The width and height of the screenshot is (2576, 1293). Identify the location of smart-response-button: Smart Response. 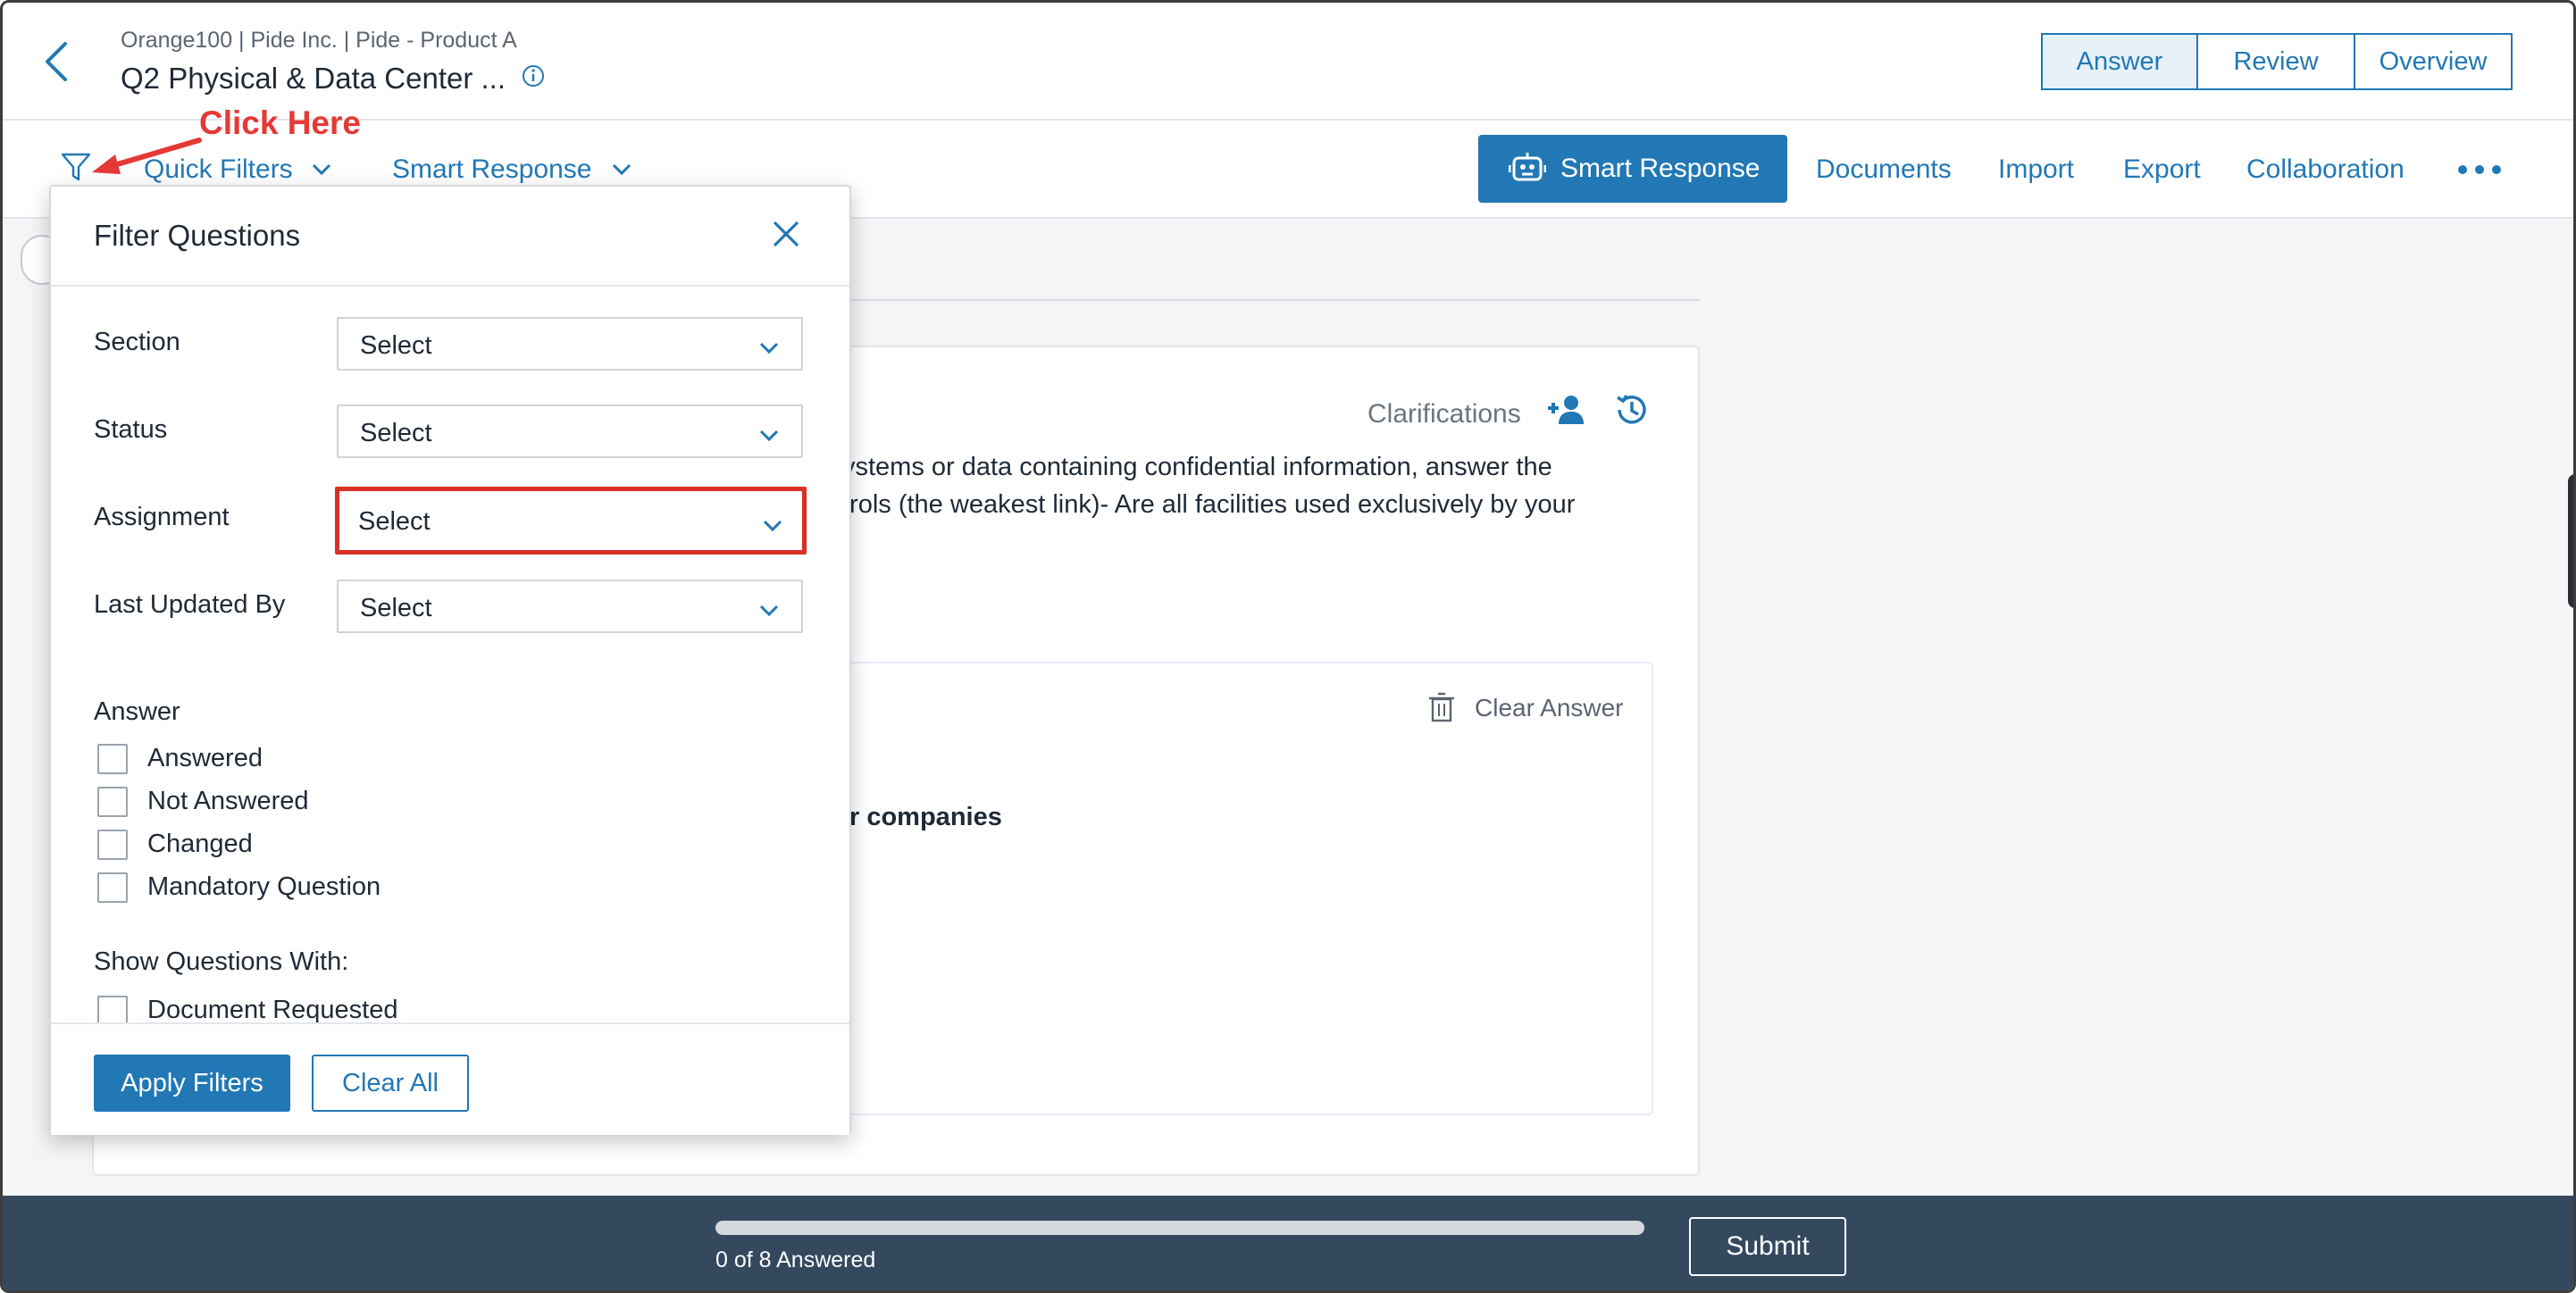
(1633, 169).